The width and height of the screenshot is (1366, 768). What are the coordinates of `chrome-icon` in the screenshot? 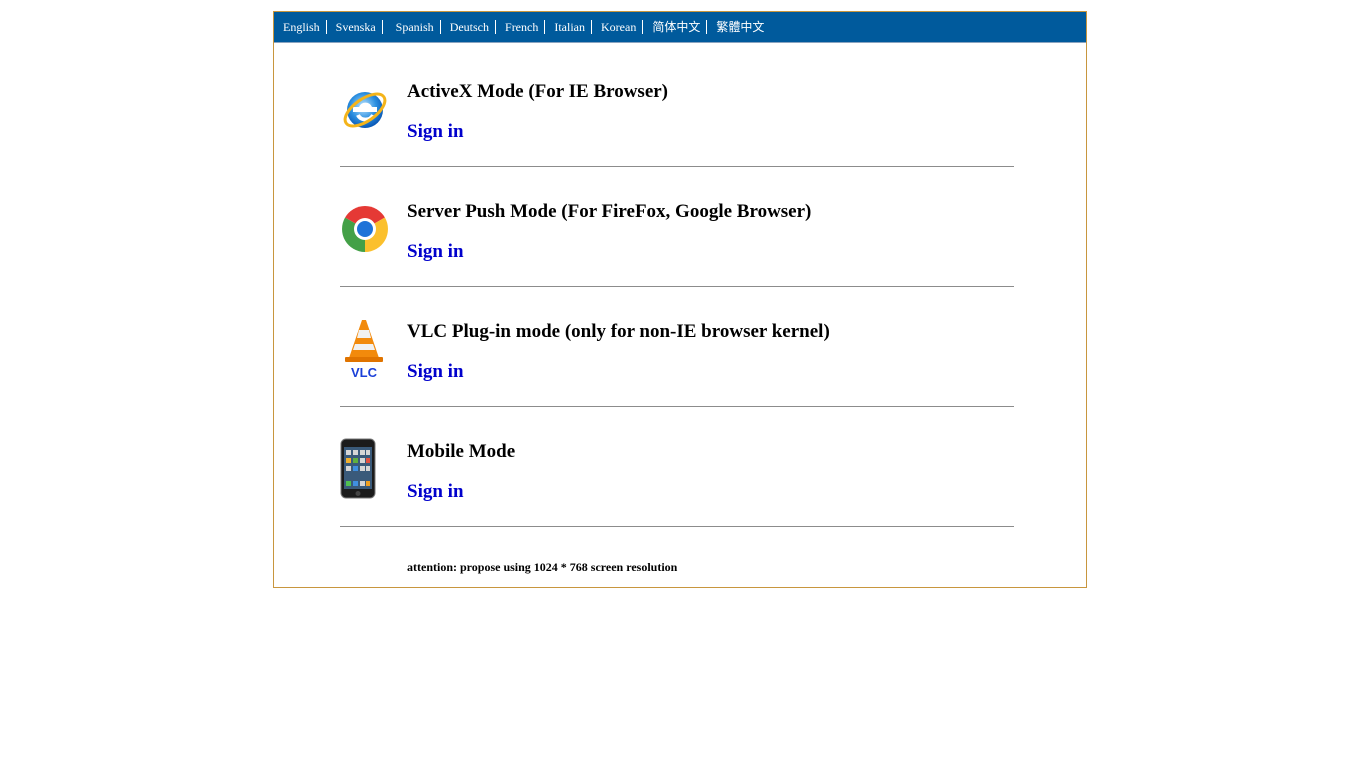 It's located at (366, 234).